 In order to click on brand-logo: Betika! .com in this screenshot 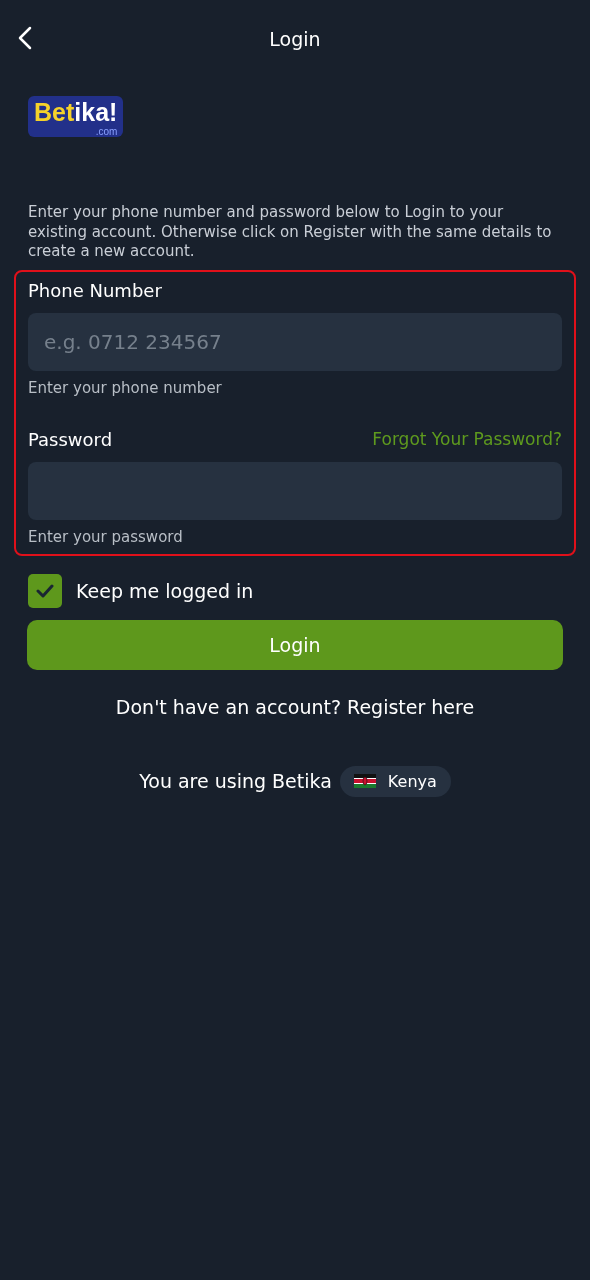, I will do `click(76, 116)`.